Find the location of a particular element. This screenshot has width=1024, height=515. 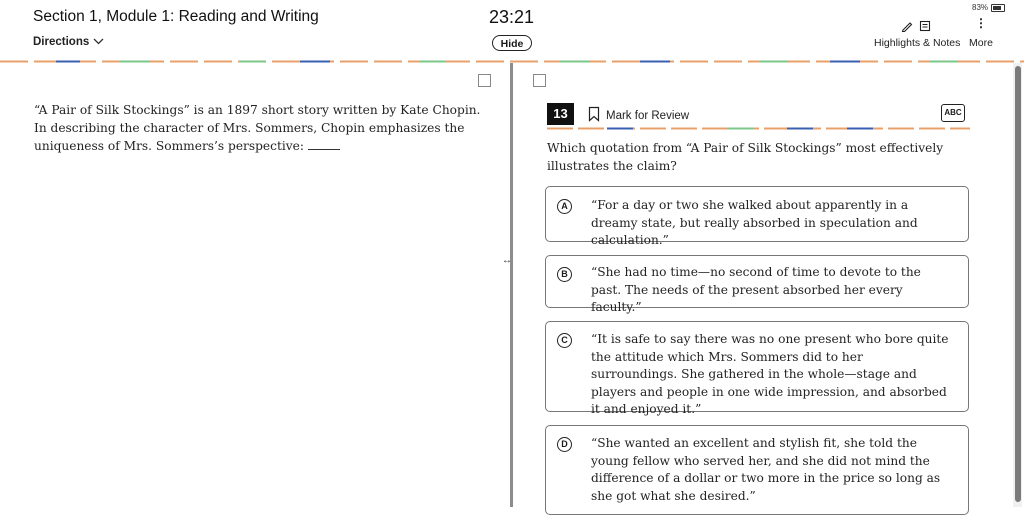

pen-icon is located at coordinates (907, 28).